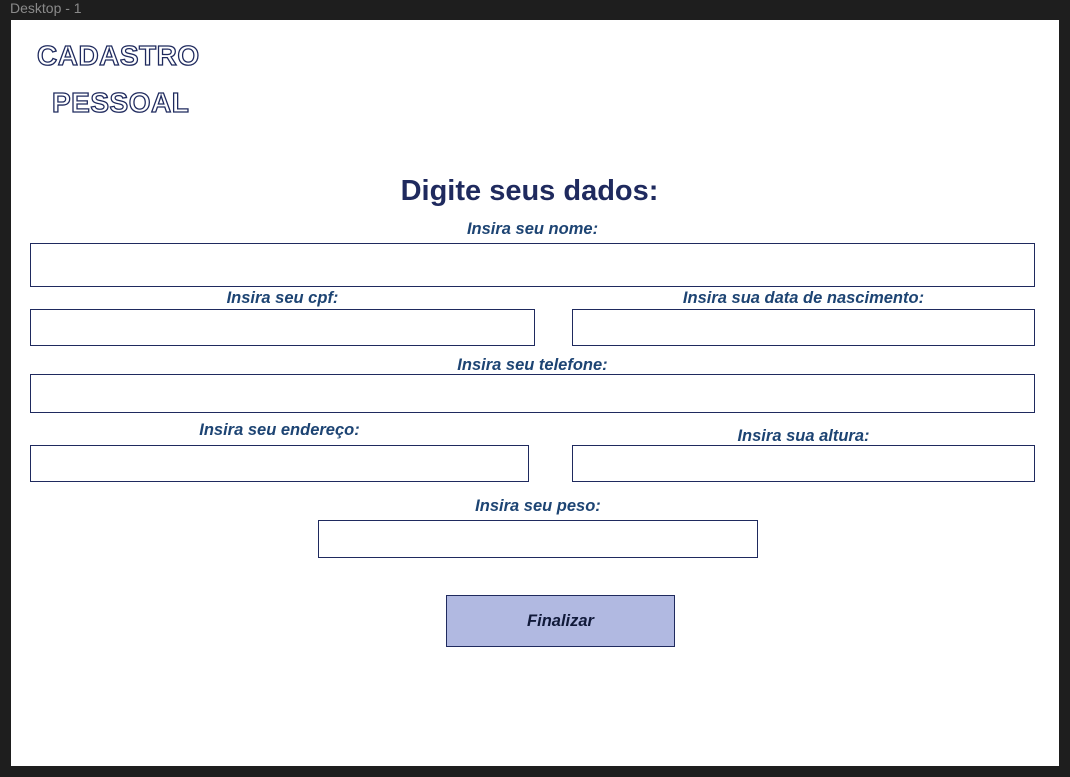 The height and width of the screenshot is (777, 1070). Describe the element at coordinates (120, 102) in the screenshot. I see `logo-text-line-2: PESSOAL` at that location.